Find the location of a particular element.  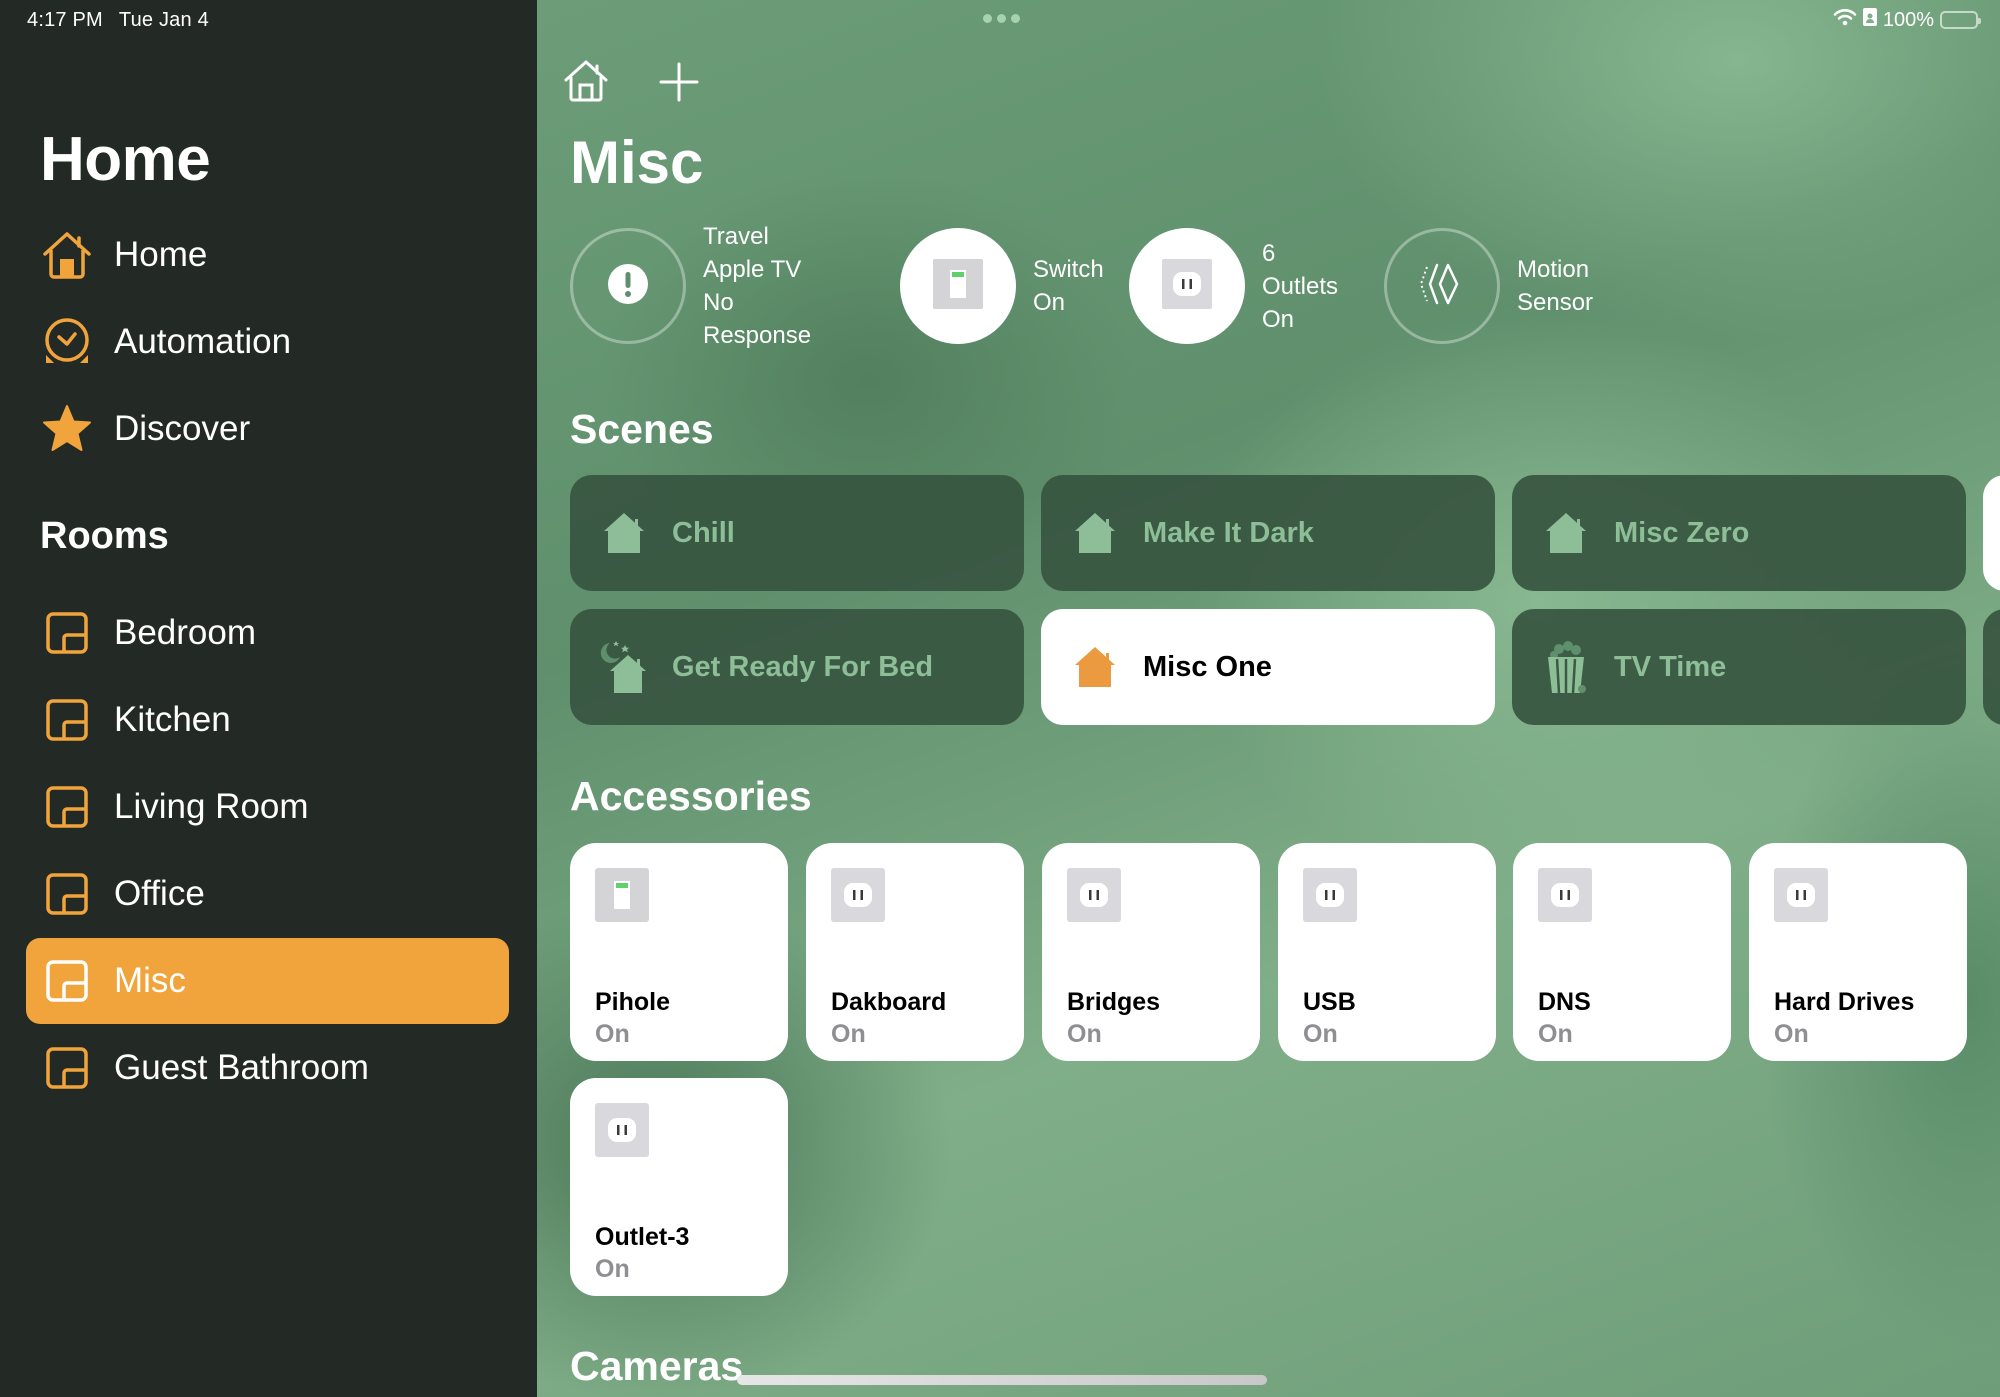

scene-misc-one: Misc One is located at coordinates (1268, 667).